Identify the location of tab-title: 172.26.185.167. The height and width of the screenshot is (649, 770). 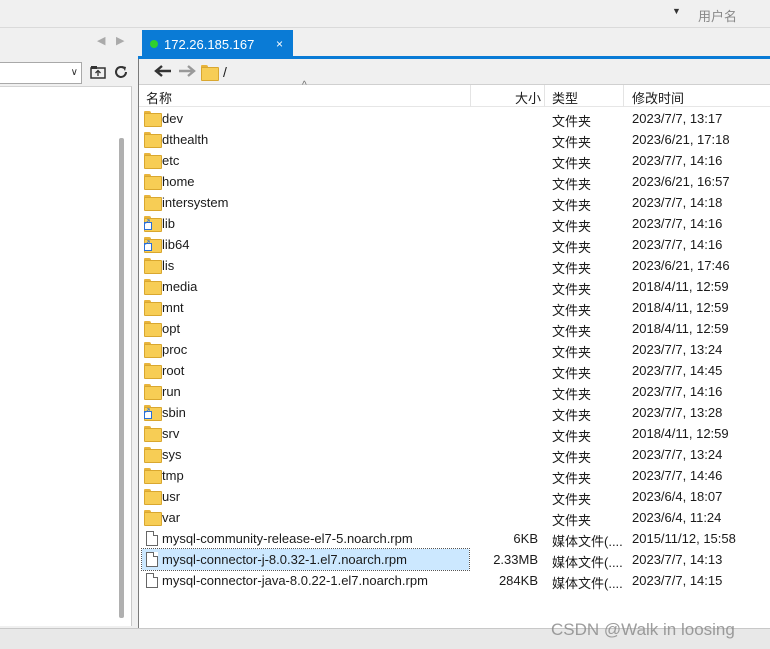
(209, 44).